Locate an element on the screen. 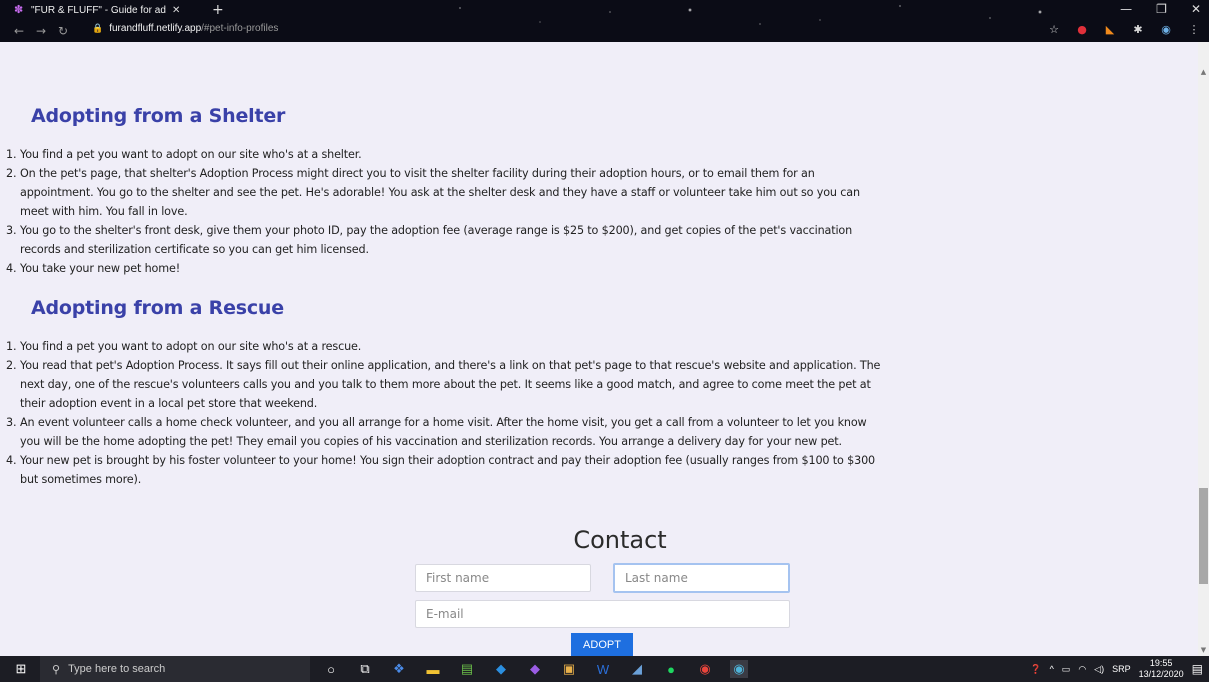 Image resolution: width=1209 pixels, height=682 pixels. list-item: 4. You take your new pet home! is located at coordinates (93, 268).